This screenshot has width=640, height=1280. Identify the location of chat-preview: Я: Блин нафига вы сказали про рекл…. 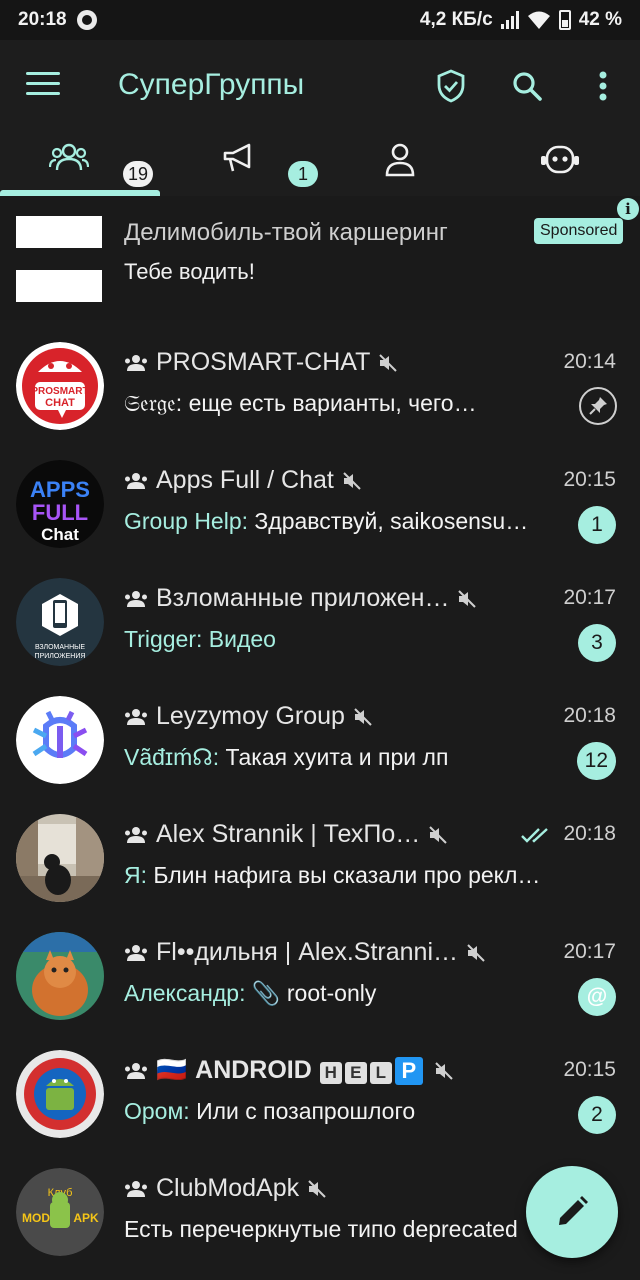
(359, 875).